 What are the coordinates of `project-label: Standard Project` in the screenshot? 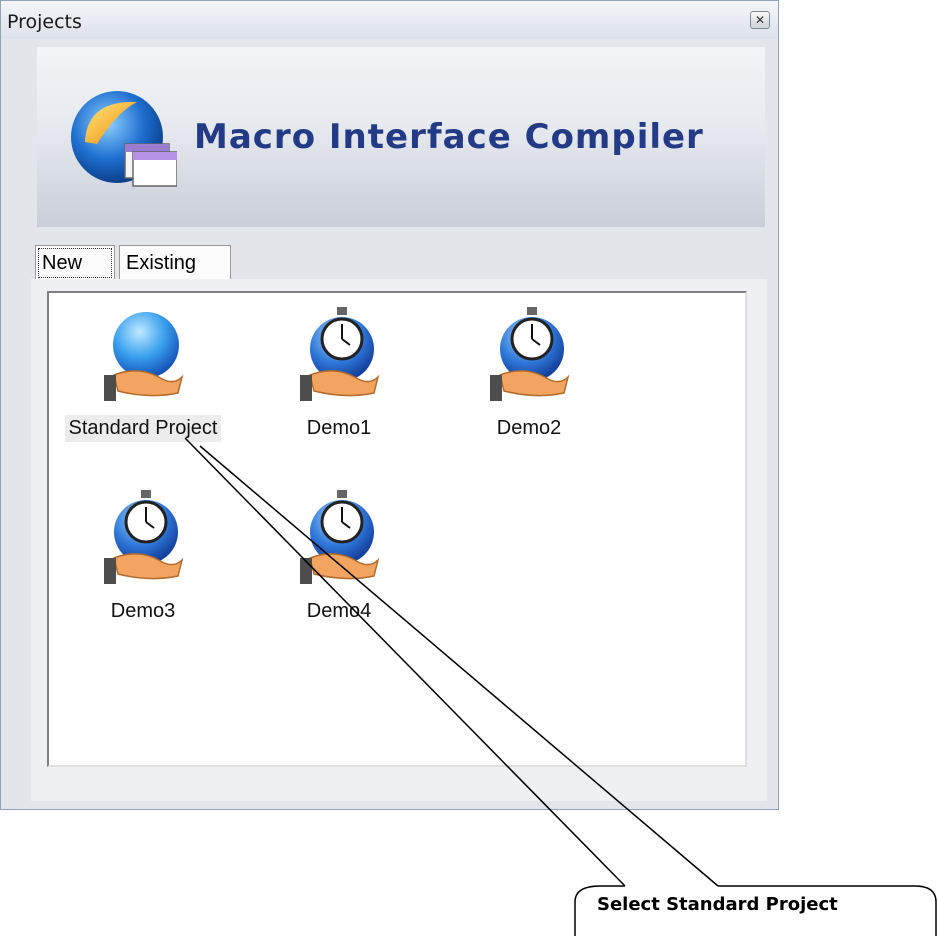 It's located at (143, 428).